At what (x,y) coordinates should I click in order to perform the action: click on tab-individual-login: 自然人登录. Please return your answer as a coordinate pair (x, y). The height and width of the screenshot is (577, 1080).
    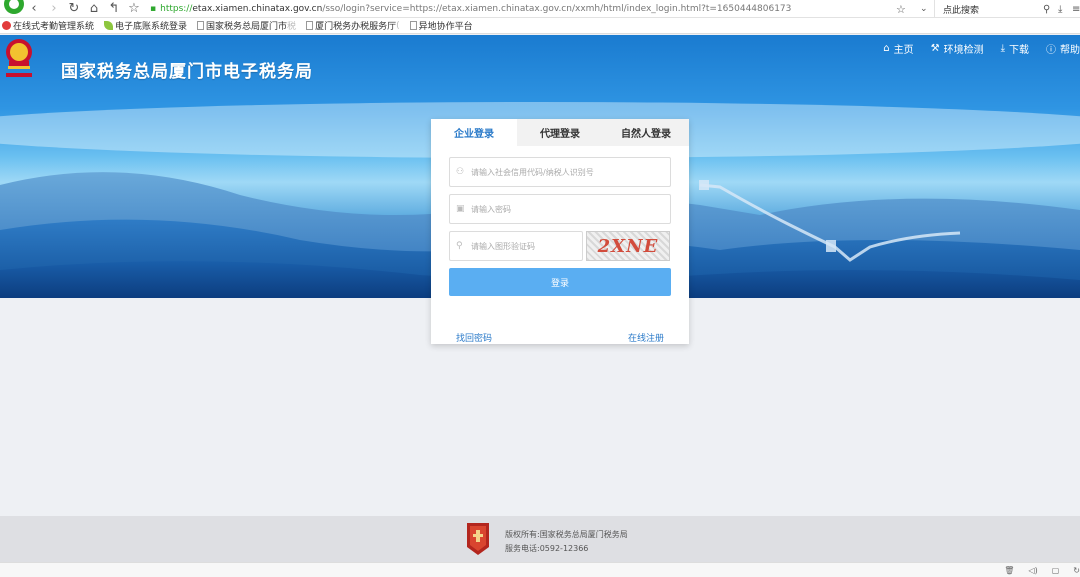
    Looking at the image, I should click on (646, 132).